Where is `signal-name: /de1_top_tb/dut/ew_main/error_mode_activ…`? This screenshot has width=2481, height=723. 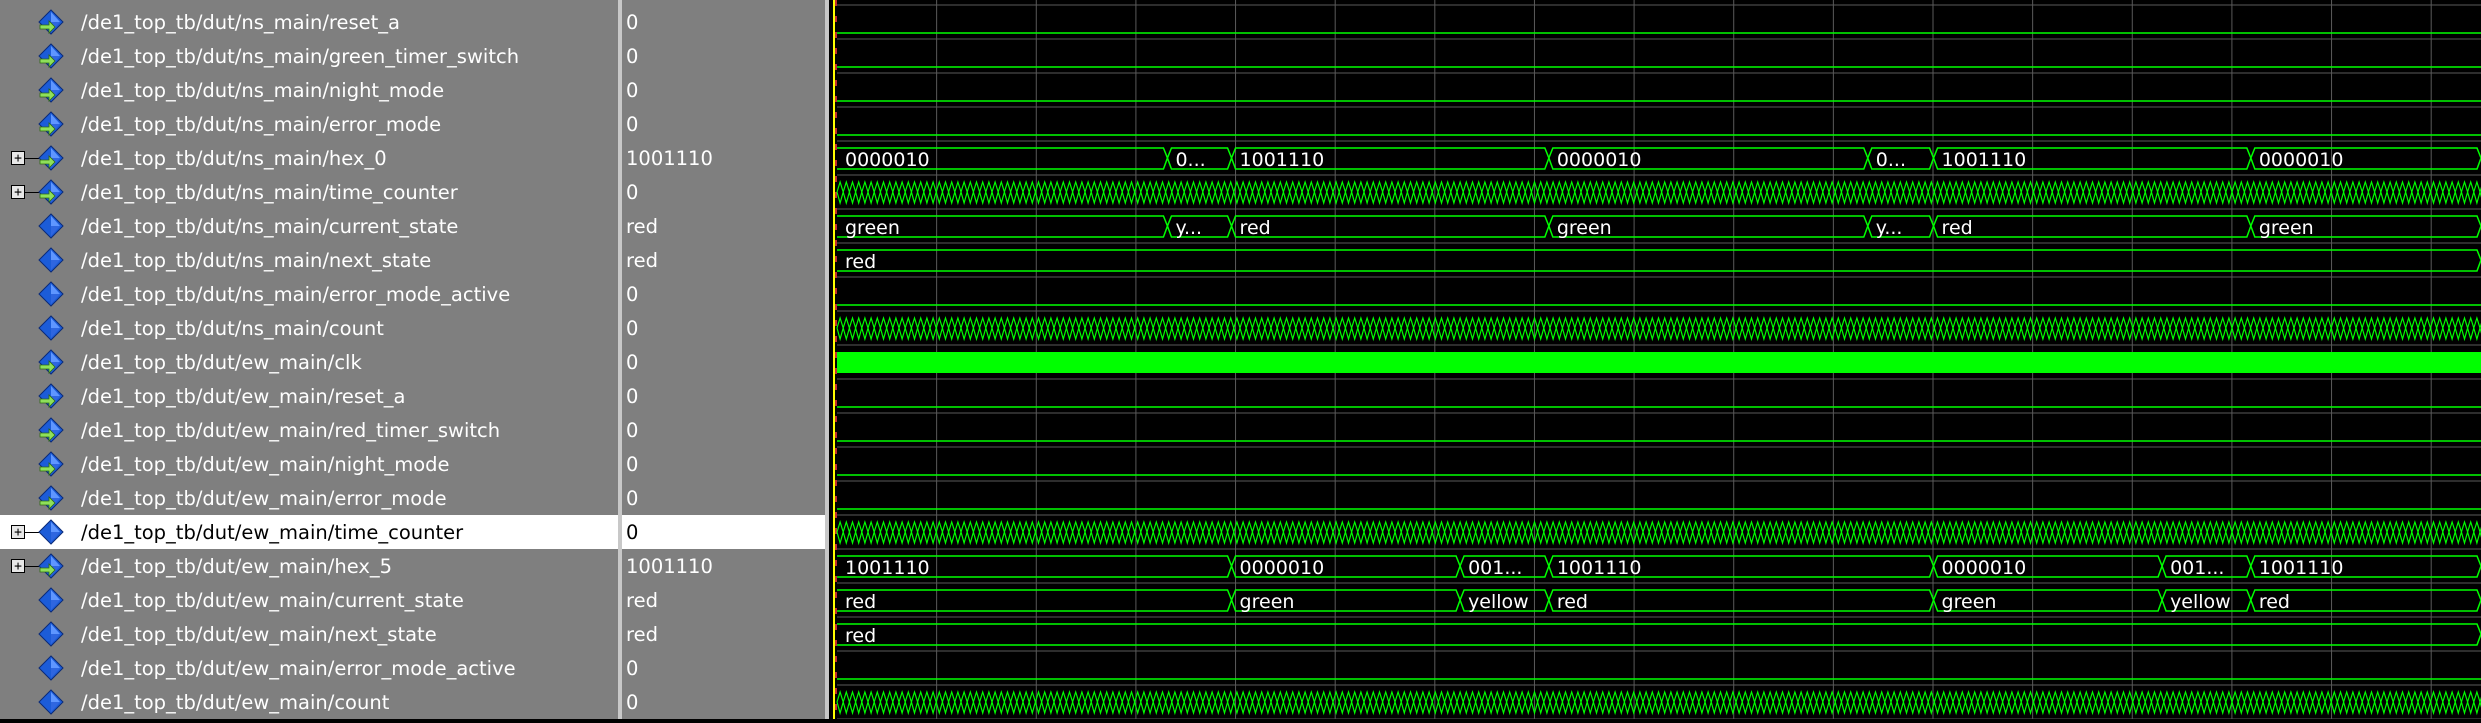
signal-name: /de1_top_tb/dut/ew_main/error_mode_activ… is located at coordinates (298, 668).